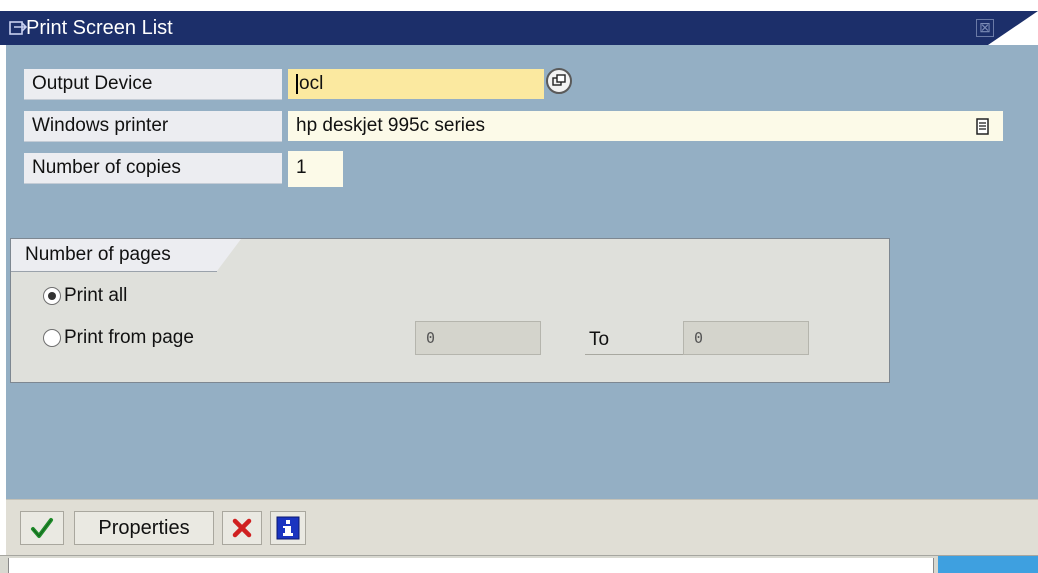 The height and width of the screenshot is (573, 1038). Describe the element at coordinates (478, 338) in the screenshot. I see `from-page-input: 0` at that location.